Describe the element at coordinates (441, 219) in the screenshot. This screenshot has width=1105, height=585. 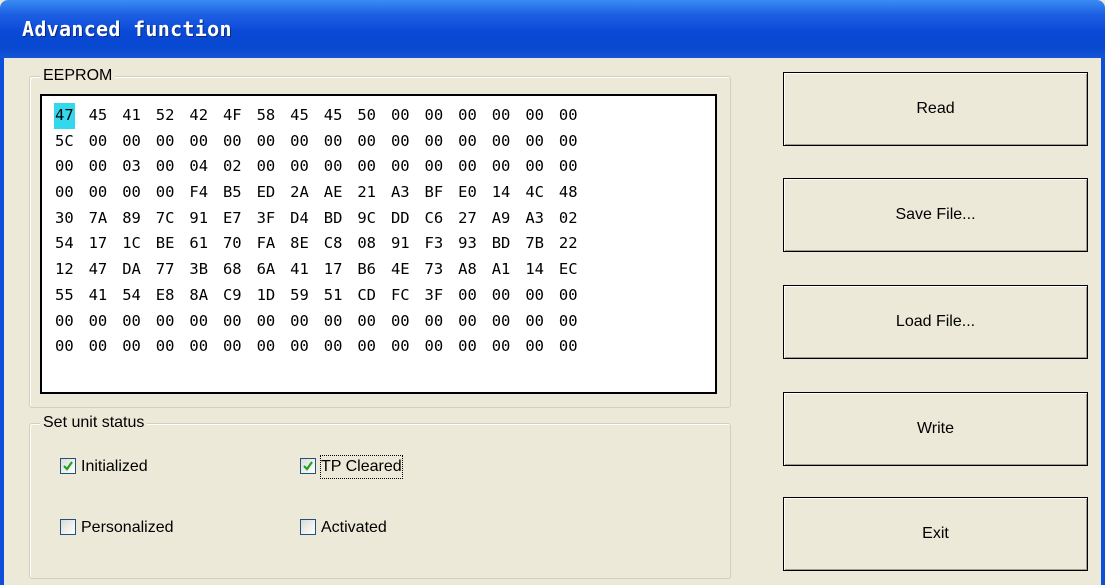
I see `hex-byte: C6` at that location.